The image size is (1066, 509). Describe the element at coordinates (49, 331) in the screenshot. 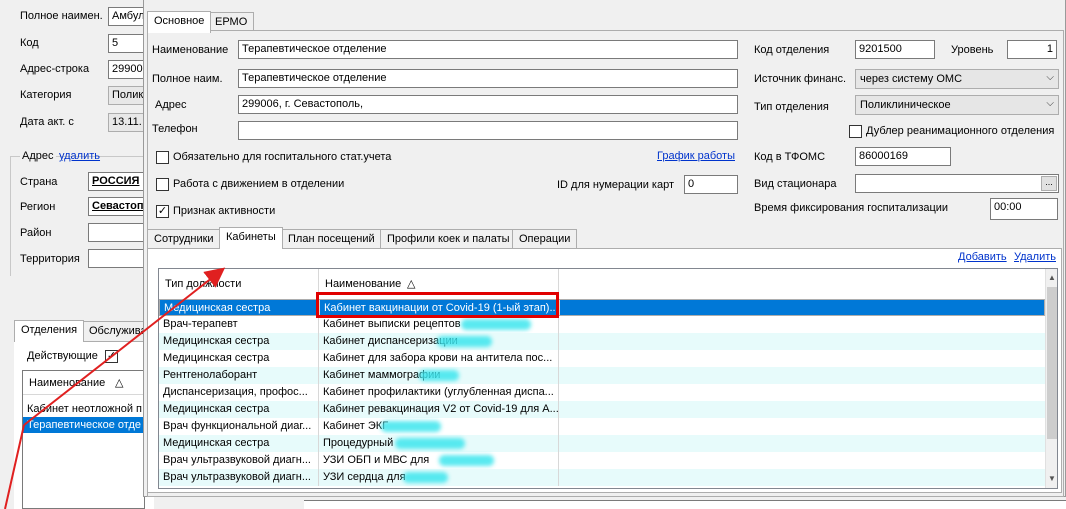

I see `tab-departments: Отделения` at that location.